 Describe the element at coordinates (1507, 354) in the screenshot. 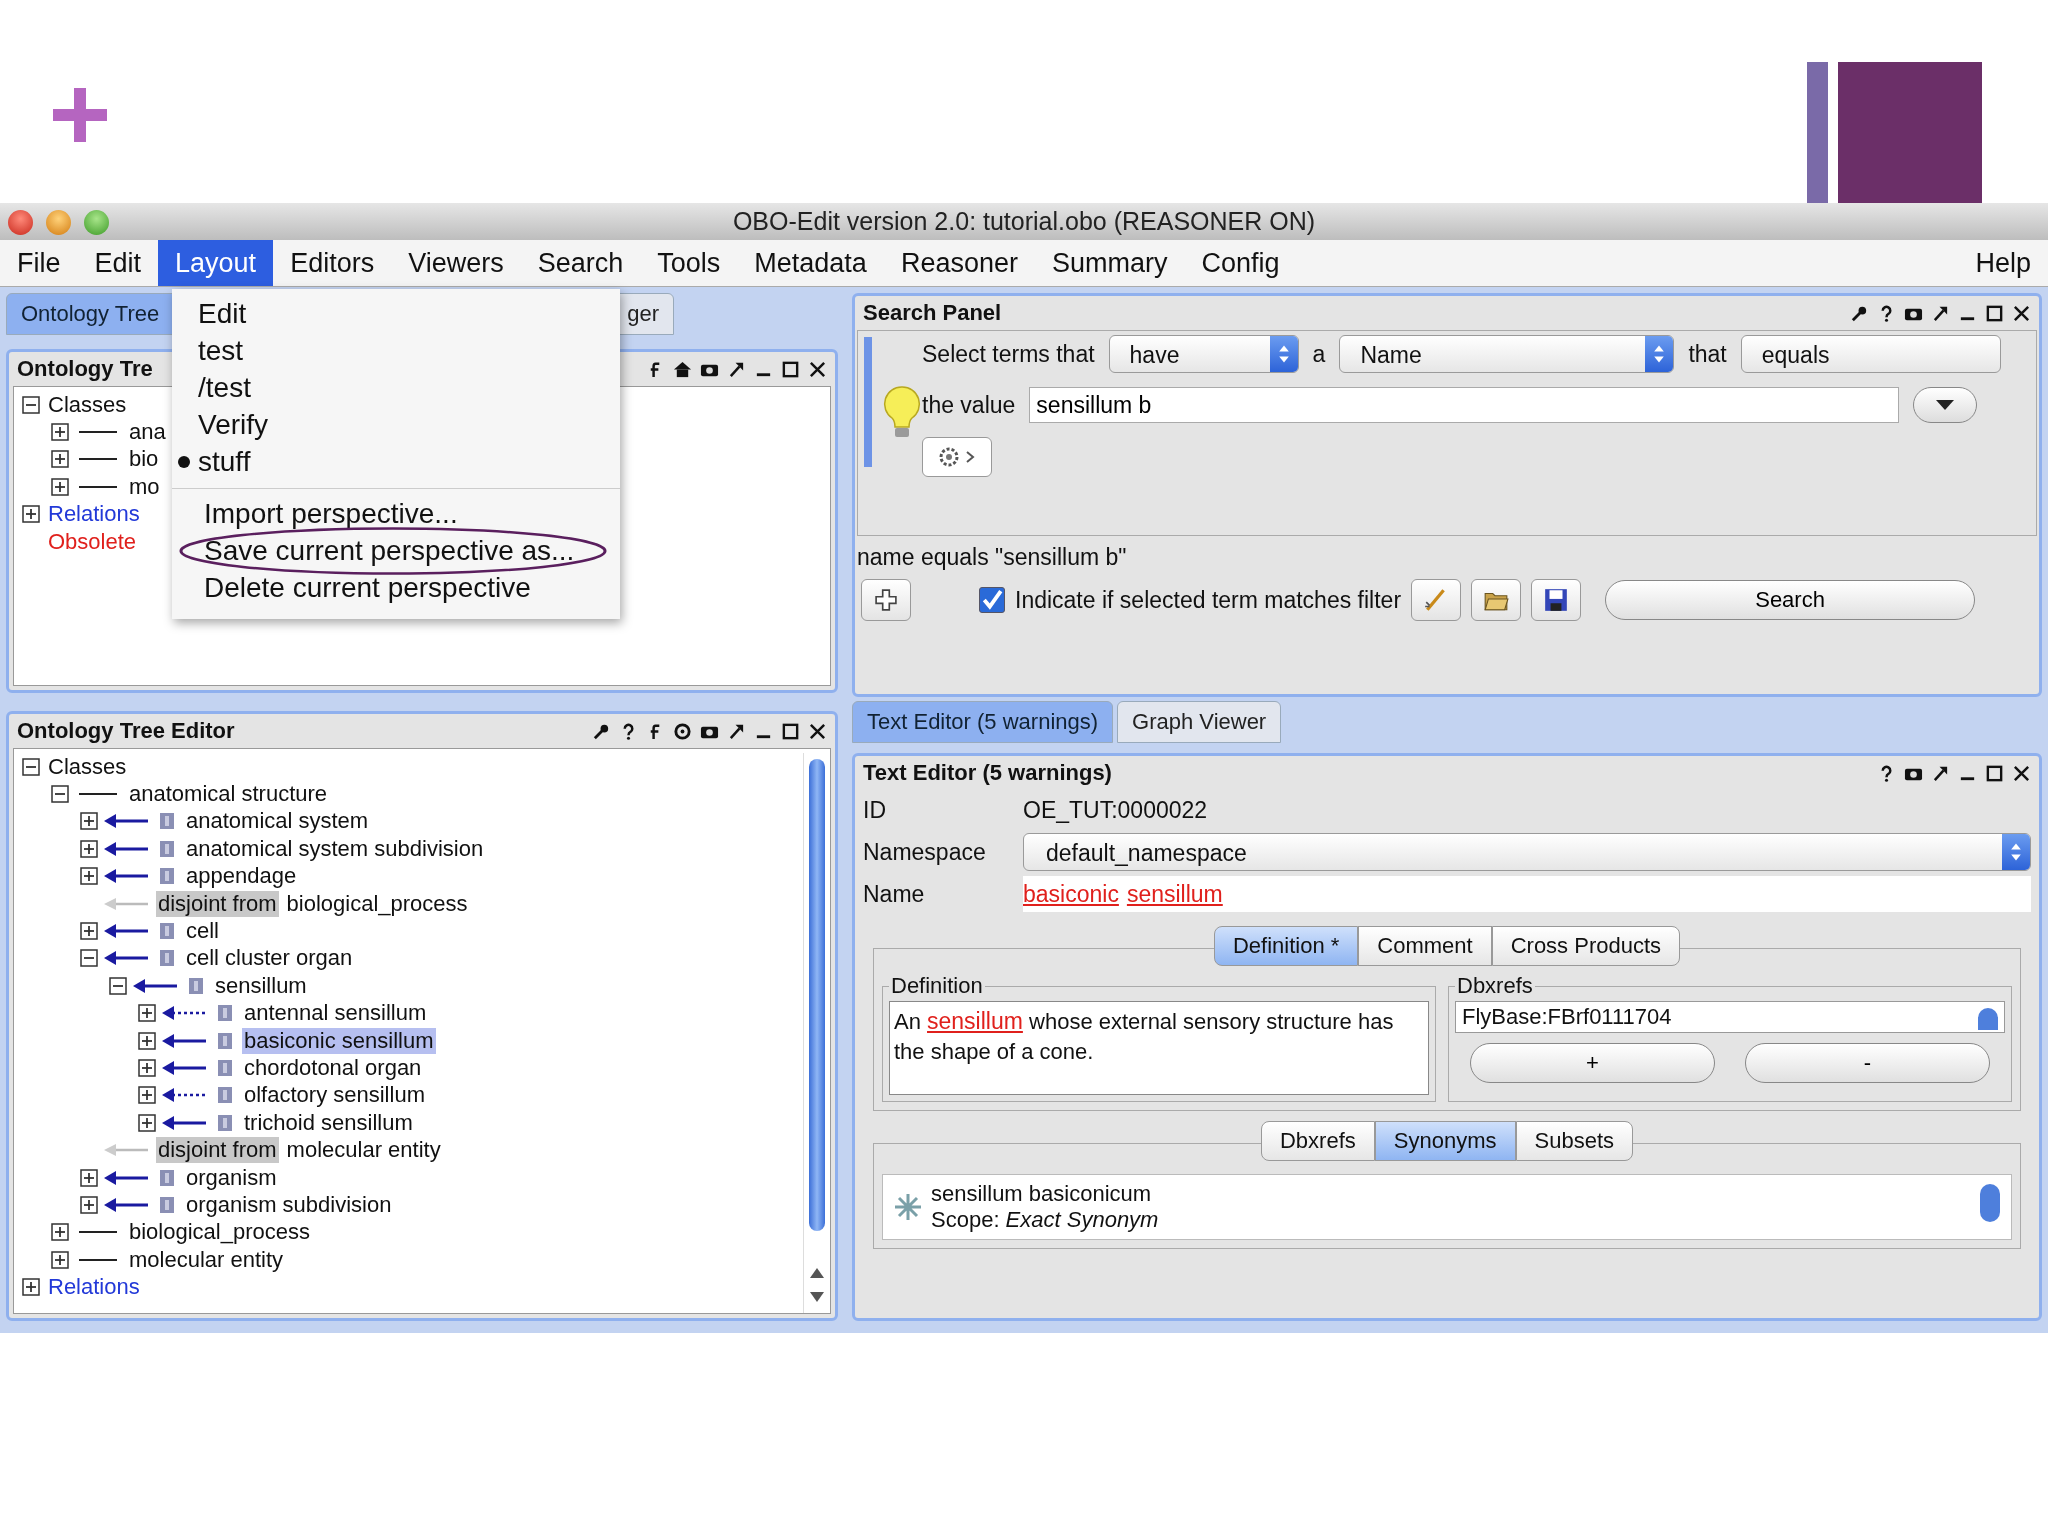

I see `field-select: Name` at that location.